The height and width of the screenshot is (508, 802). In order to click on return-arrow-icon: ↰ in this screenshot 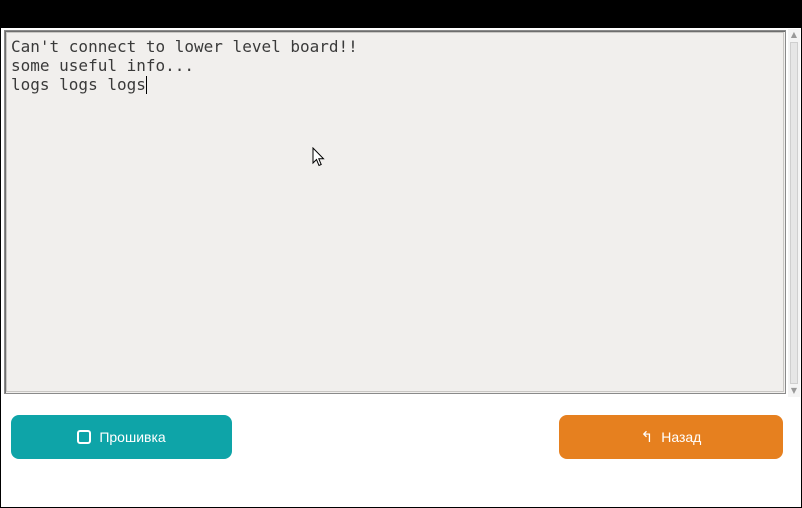, I will do `click(647, 437)`.